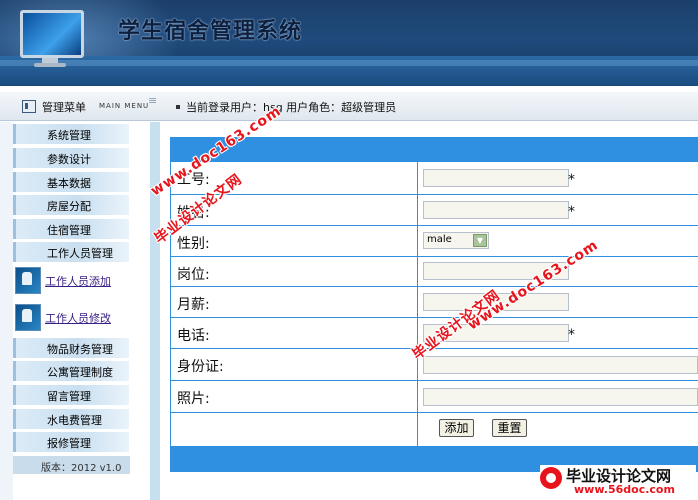 Image resolution: width=698 pixels, height=500 pixels. I want to click on staff-id-required: *, so click(571, 180).